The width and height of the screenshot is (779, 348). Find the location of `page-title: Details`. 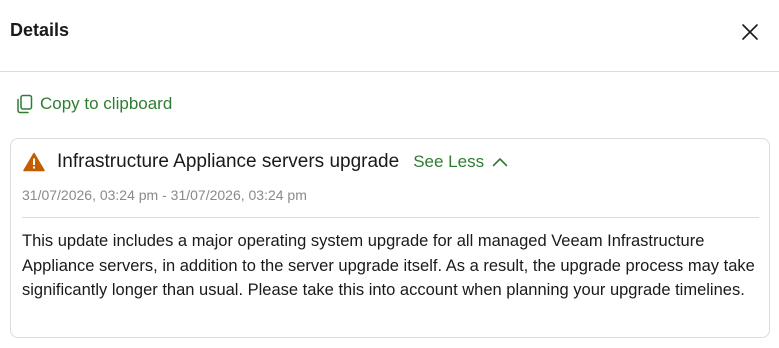

page-title: Details is located at coordinates (40, 30).